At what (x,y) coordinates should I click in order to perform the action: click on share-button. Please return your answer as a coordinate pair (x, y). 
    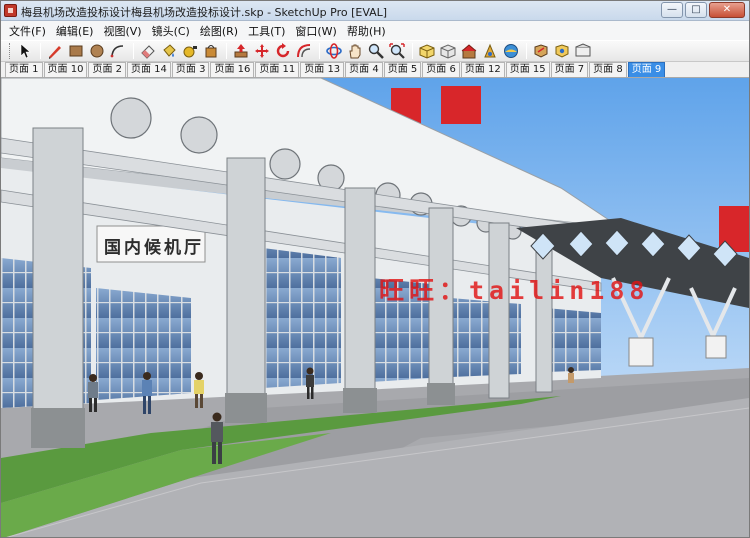
    Looking at the image, I should click on (511, 51).